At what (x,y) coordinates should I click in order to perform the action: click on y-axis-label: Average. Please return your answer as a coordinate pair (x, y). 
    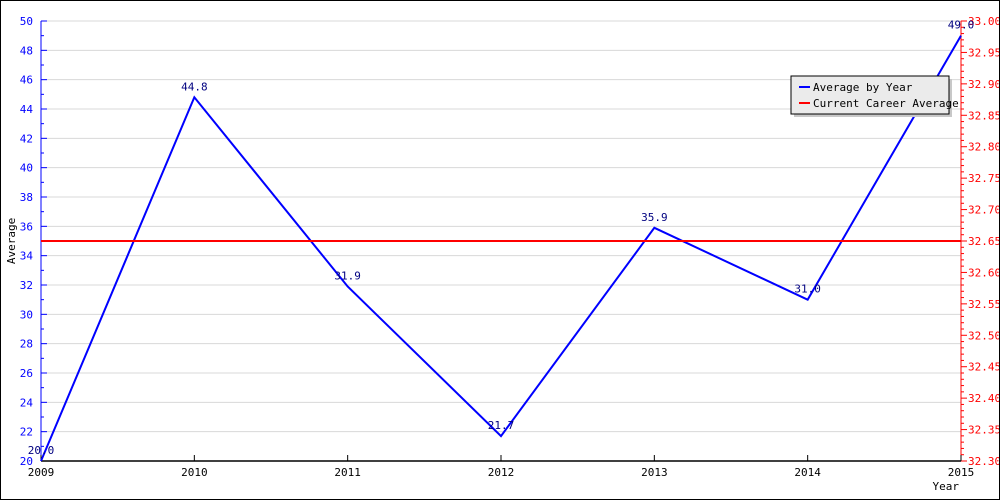
    Looking at the image, I should click on (11, 241).